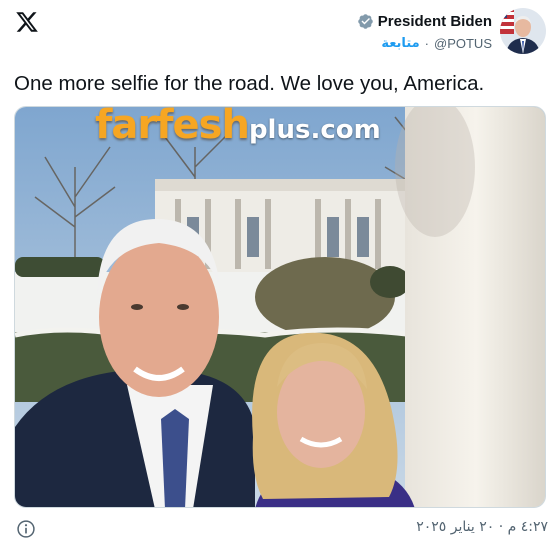 The image size is (560, 546). Describe the element at coordinates (463, 43) in the screenshot. I see `author-handle: @POTUS` at that location.